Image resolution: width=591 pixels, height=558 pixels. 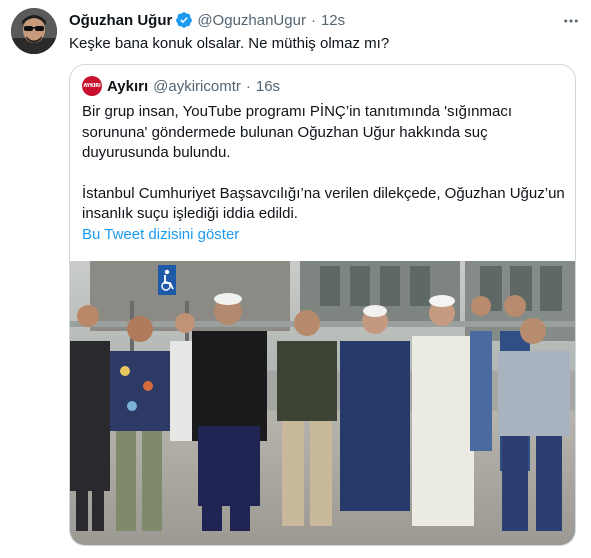 I want to click on quoted-tweet-header: AYKIRI Aykırı @aykiricomtr · 16s, so click(x=181, y=86).